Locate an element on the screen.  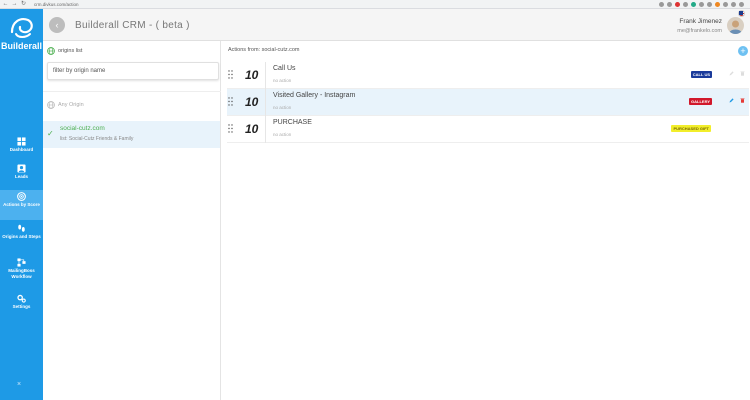
address-bar: crm.divkus.com/action is located at coordinates (311, 4).